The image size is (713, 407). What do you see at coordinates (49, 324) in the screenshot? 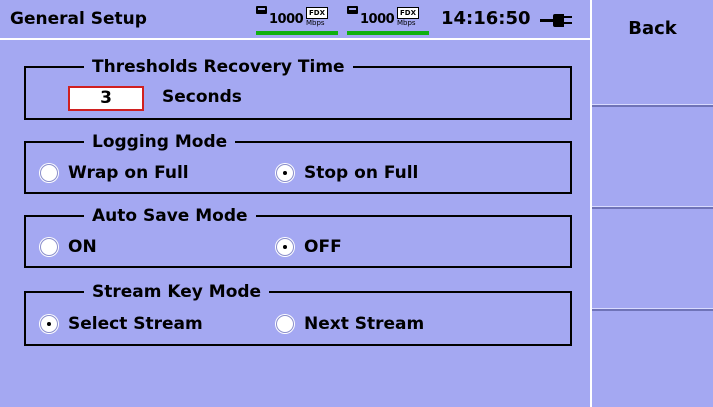
I see `select-stream-radio` at bounding box center [49, 324].